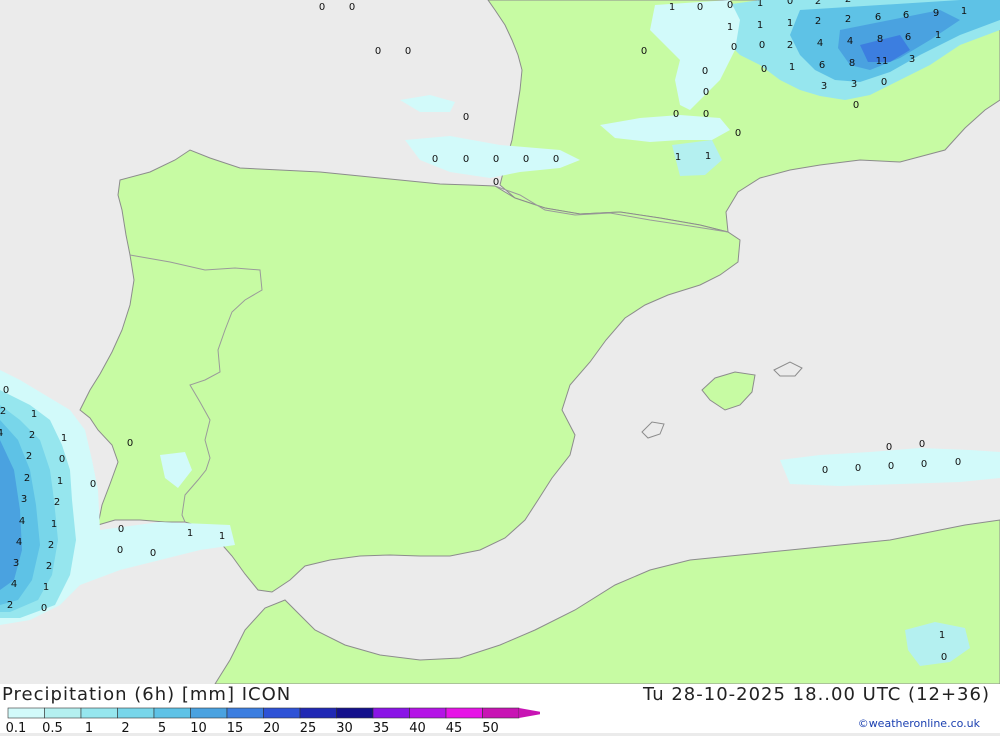 This screenshot has height=736, width=1000. What do you see at coordinates (162, 728) in the screenshot?
I see `legend-tick-label: 5` at bounding box center [162, 728].